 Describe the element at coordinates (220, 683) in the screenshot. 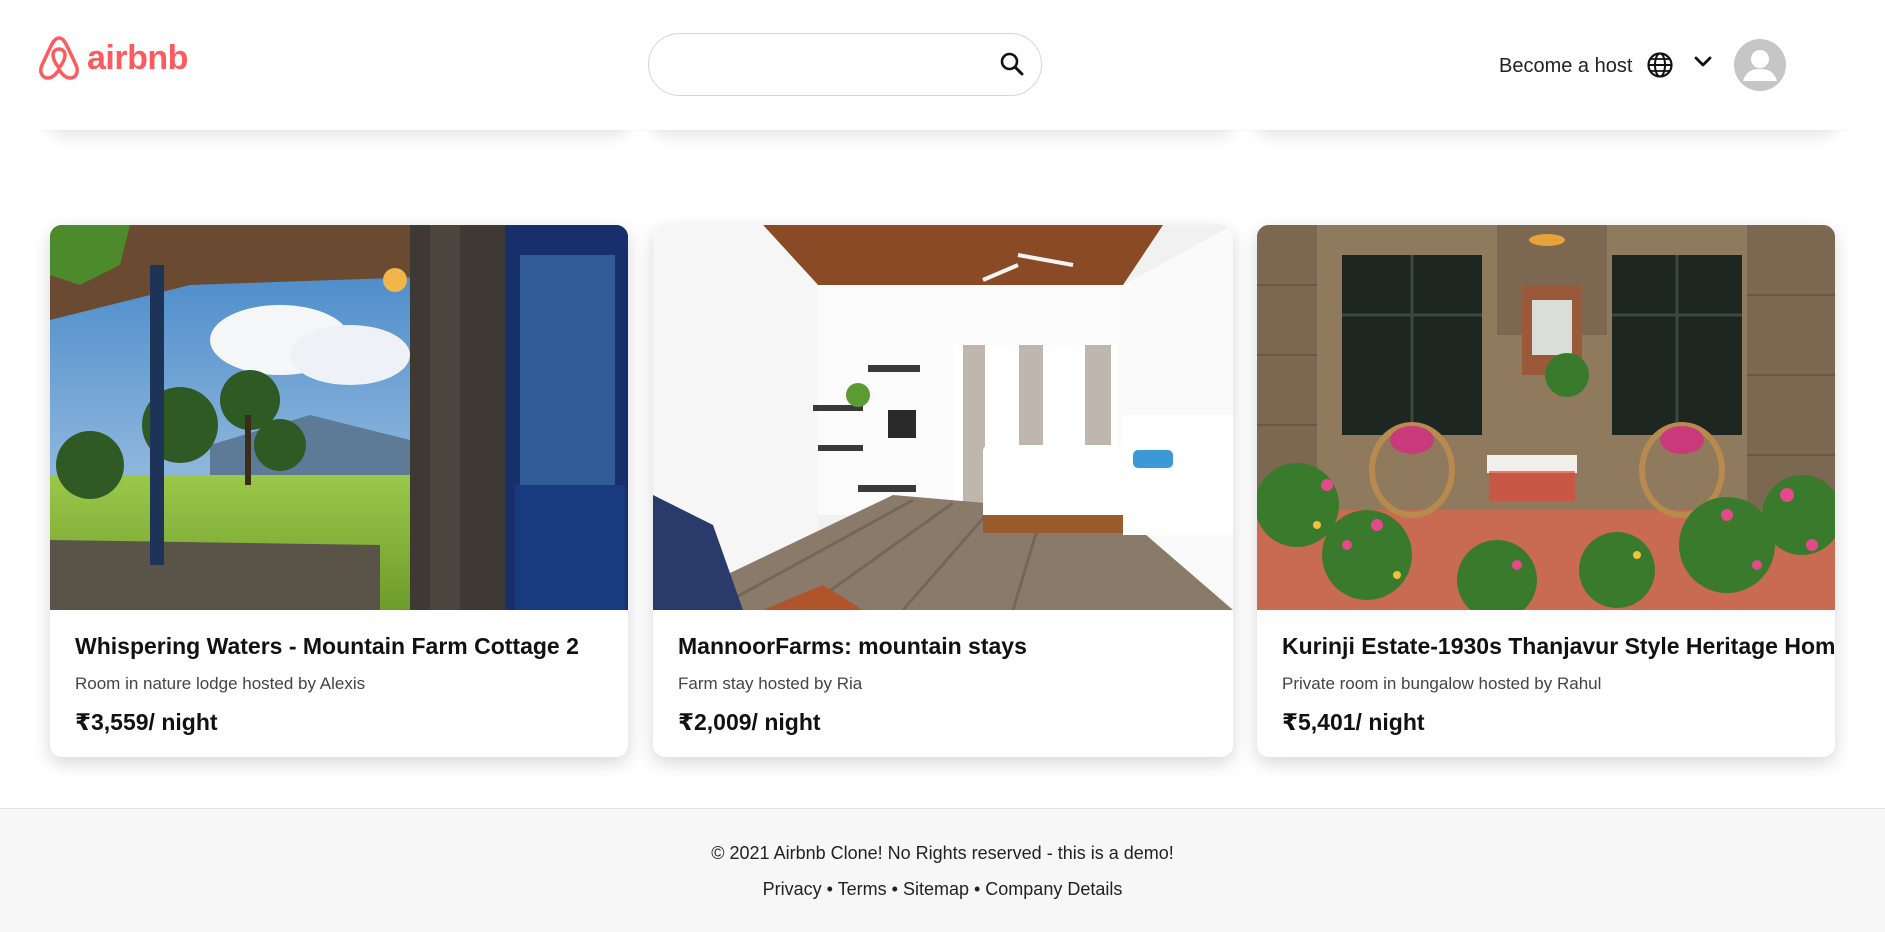

I see `listing-subtitle: Room in nature lodge hosted by Alexis` at that location.